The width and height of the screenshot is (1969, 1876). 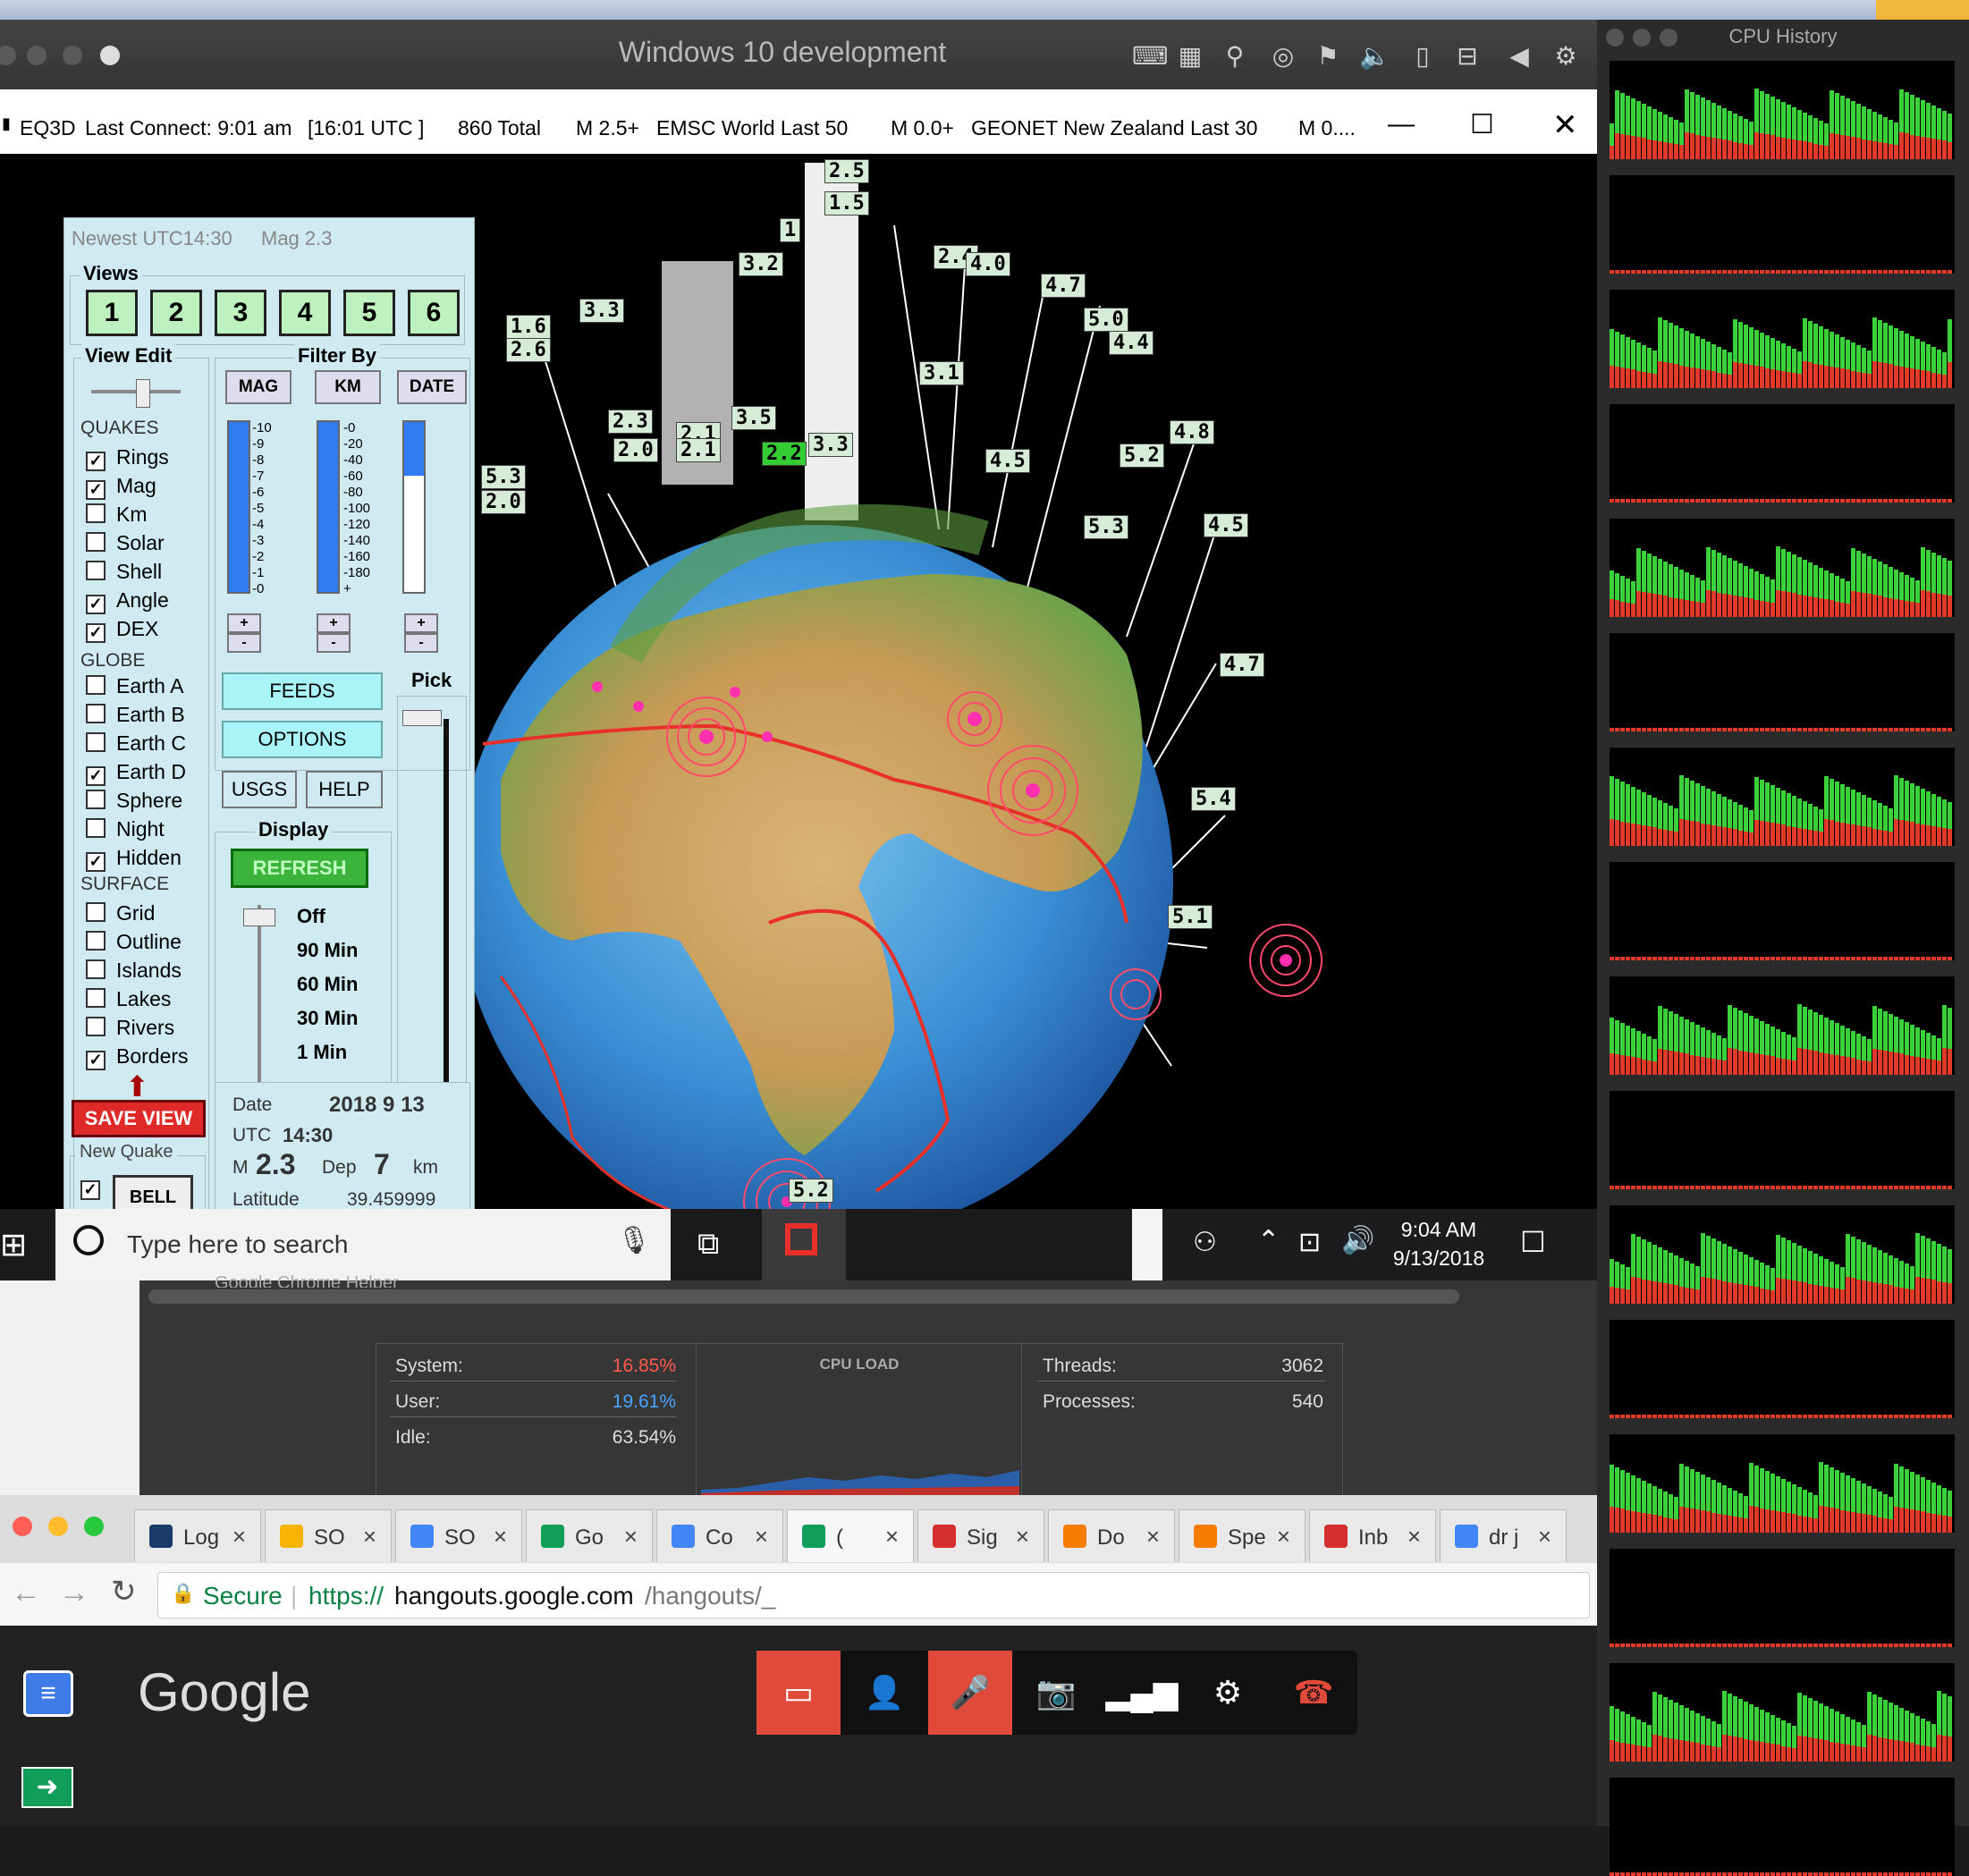 What do you see at coordinates (134, 686) in the screenshot?
I see `checkbox-earth-a: Earth A` at bounding box center [134, 686].